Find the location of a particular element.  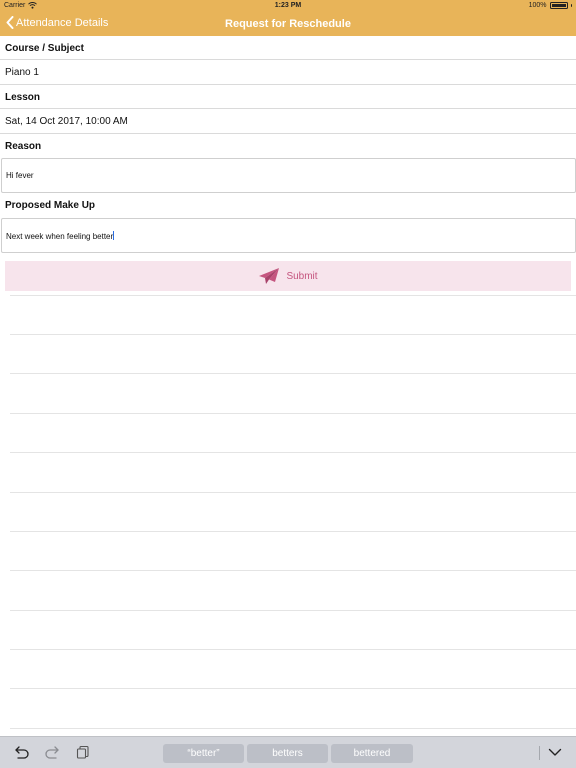

reason-field: Hi fever is located at coordinates (288, 175).